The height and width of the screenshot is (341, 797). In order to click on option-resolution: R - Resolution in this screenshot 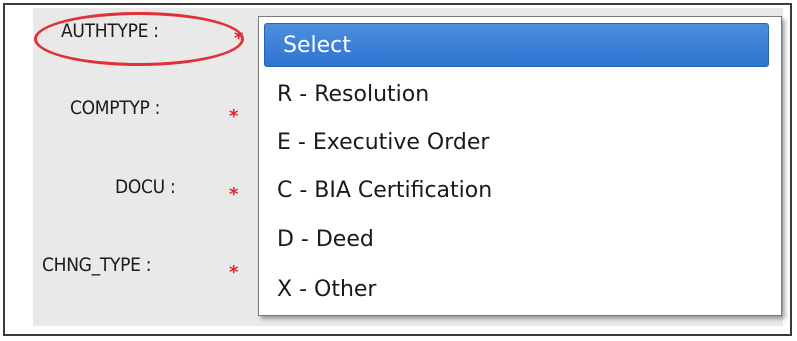, I will do `click(520, 95)`.